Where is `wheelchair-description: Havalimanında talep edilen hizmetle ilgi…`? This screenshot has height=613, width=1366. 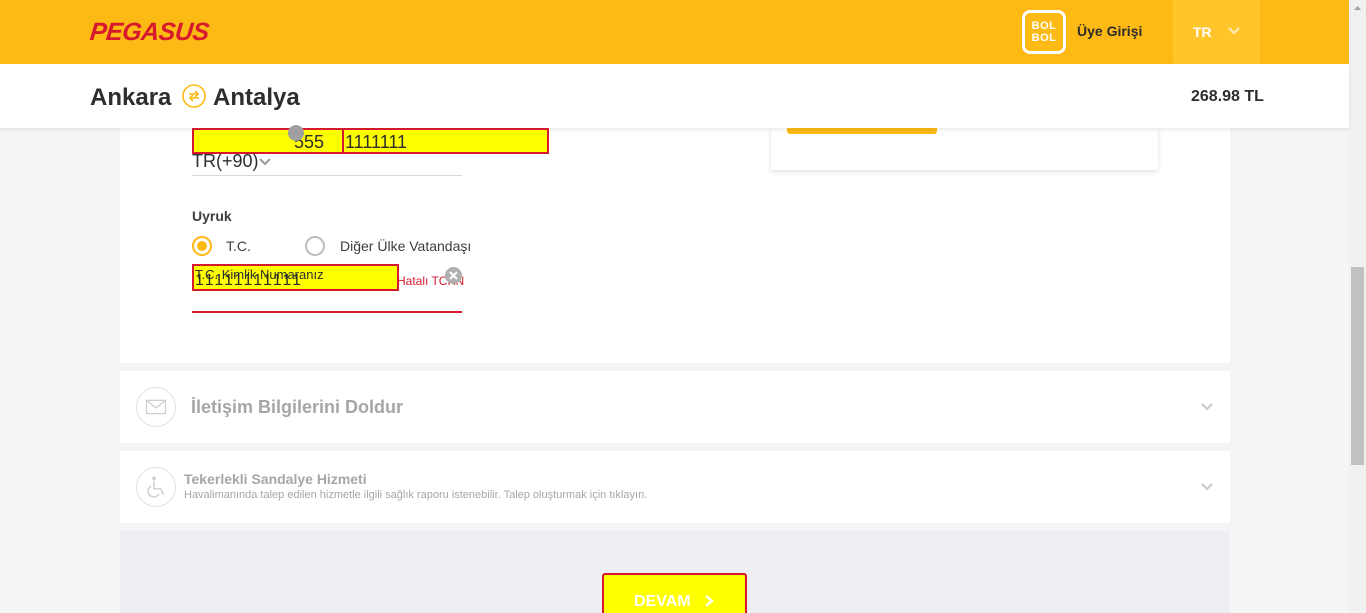 wheelchair-description: Havalimanında talep edilen hizmetle ilgi… is located at coordinates (416, 495).